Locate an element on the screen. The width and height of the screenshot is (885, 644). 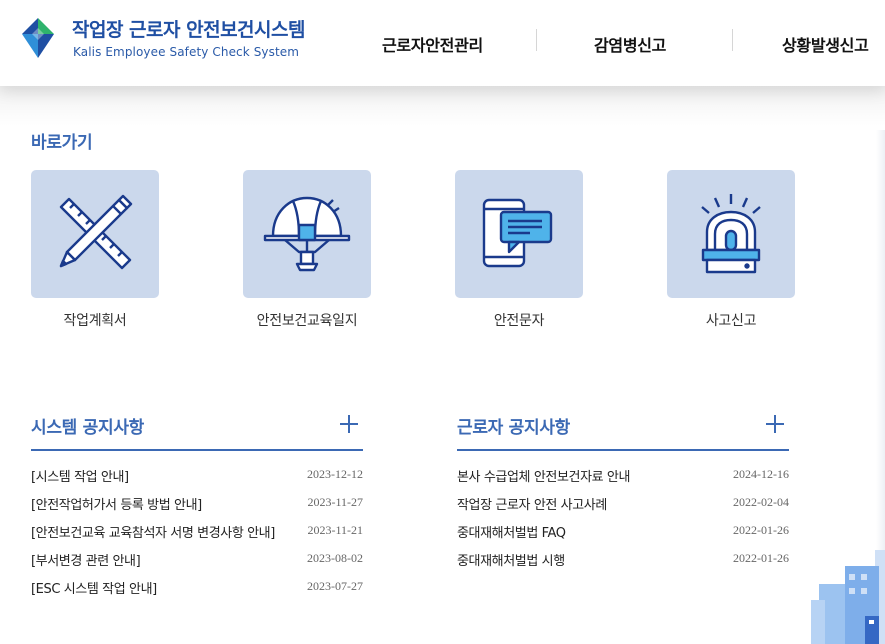
system-notice-row: [ESC 시스템 작업 안내] 2023-07-27 is located at coordinates (197, 589).